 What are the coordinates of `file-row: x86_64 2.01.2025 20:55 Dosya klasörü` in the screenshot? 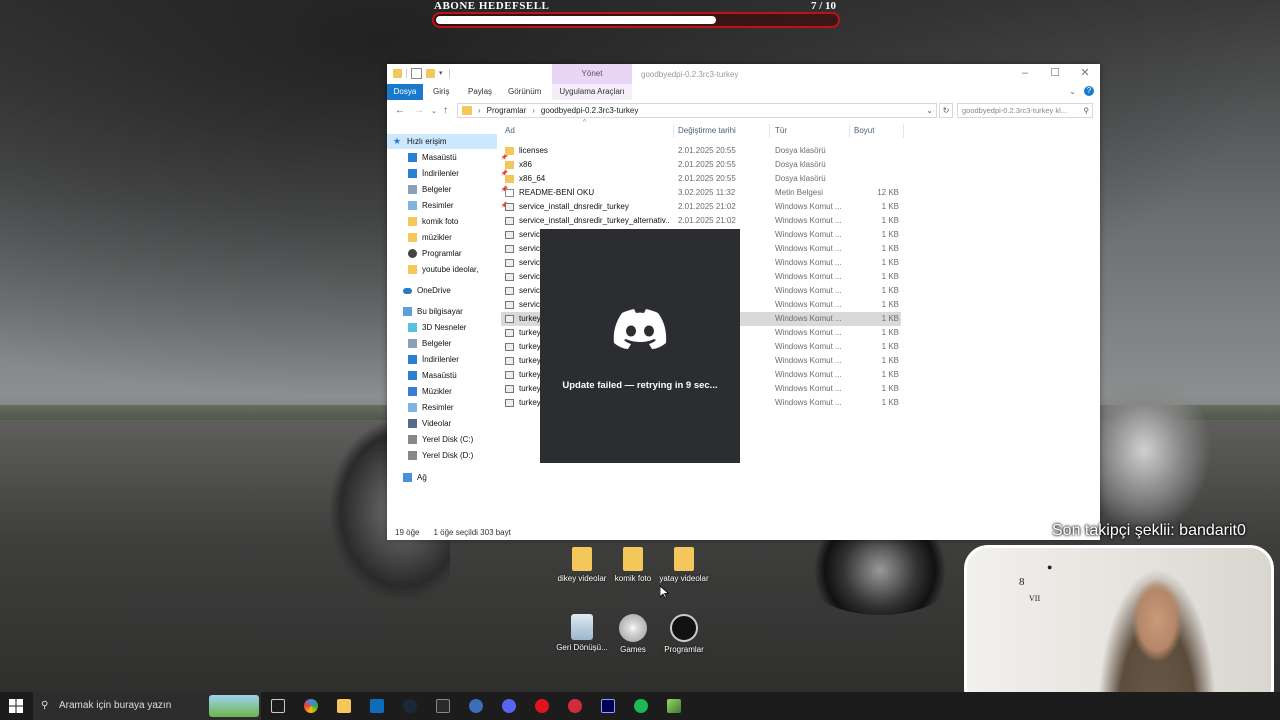 It's located at (701, 179).